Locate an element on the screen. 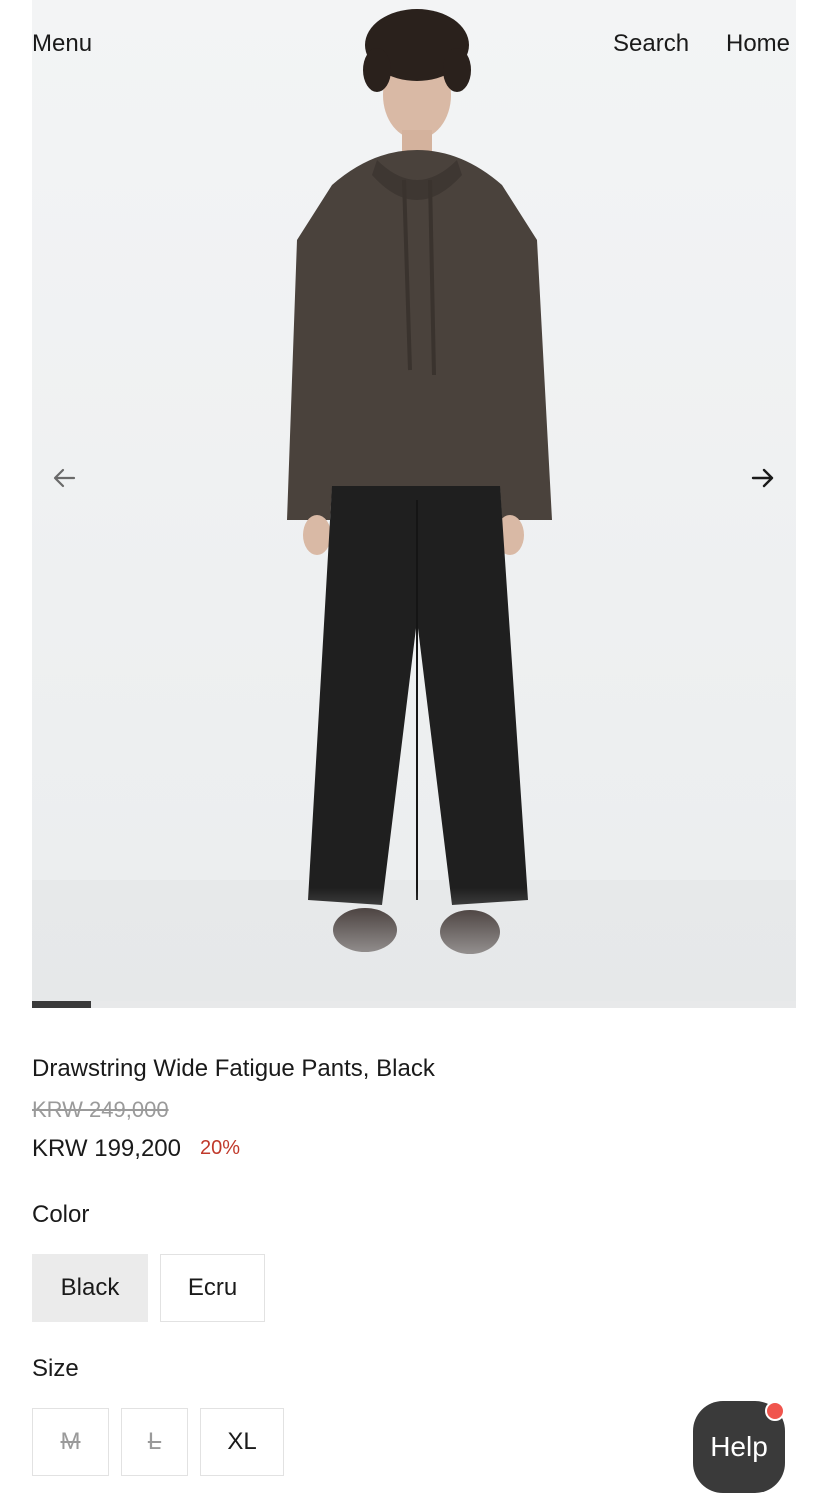 The width and height of the screenshot is (827, 1500). help-notification-dot is located at coordinates (775, 1411).